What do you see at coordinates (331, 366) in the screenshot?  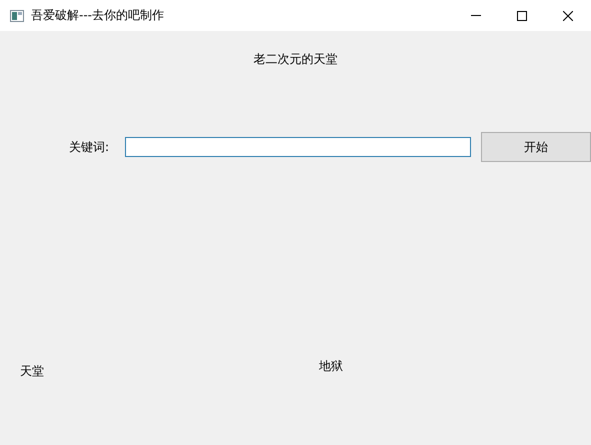 I see `hell-label: 地狱` at bounding box center [331, 366].